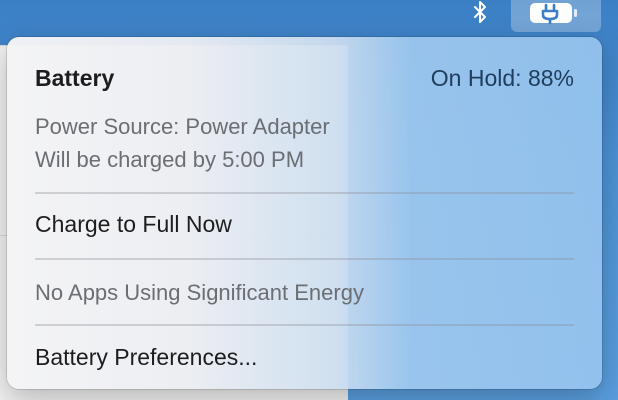 The height and width of the screenshot is (400, 618). What do you see at coordinates (75, 78) in the screenshot?
I see `battery-title: Battery` at bounding box center [75, 78].